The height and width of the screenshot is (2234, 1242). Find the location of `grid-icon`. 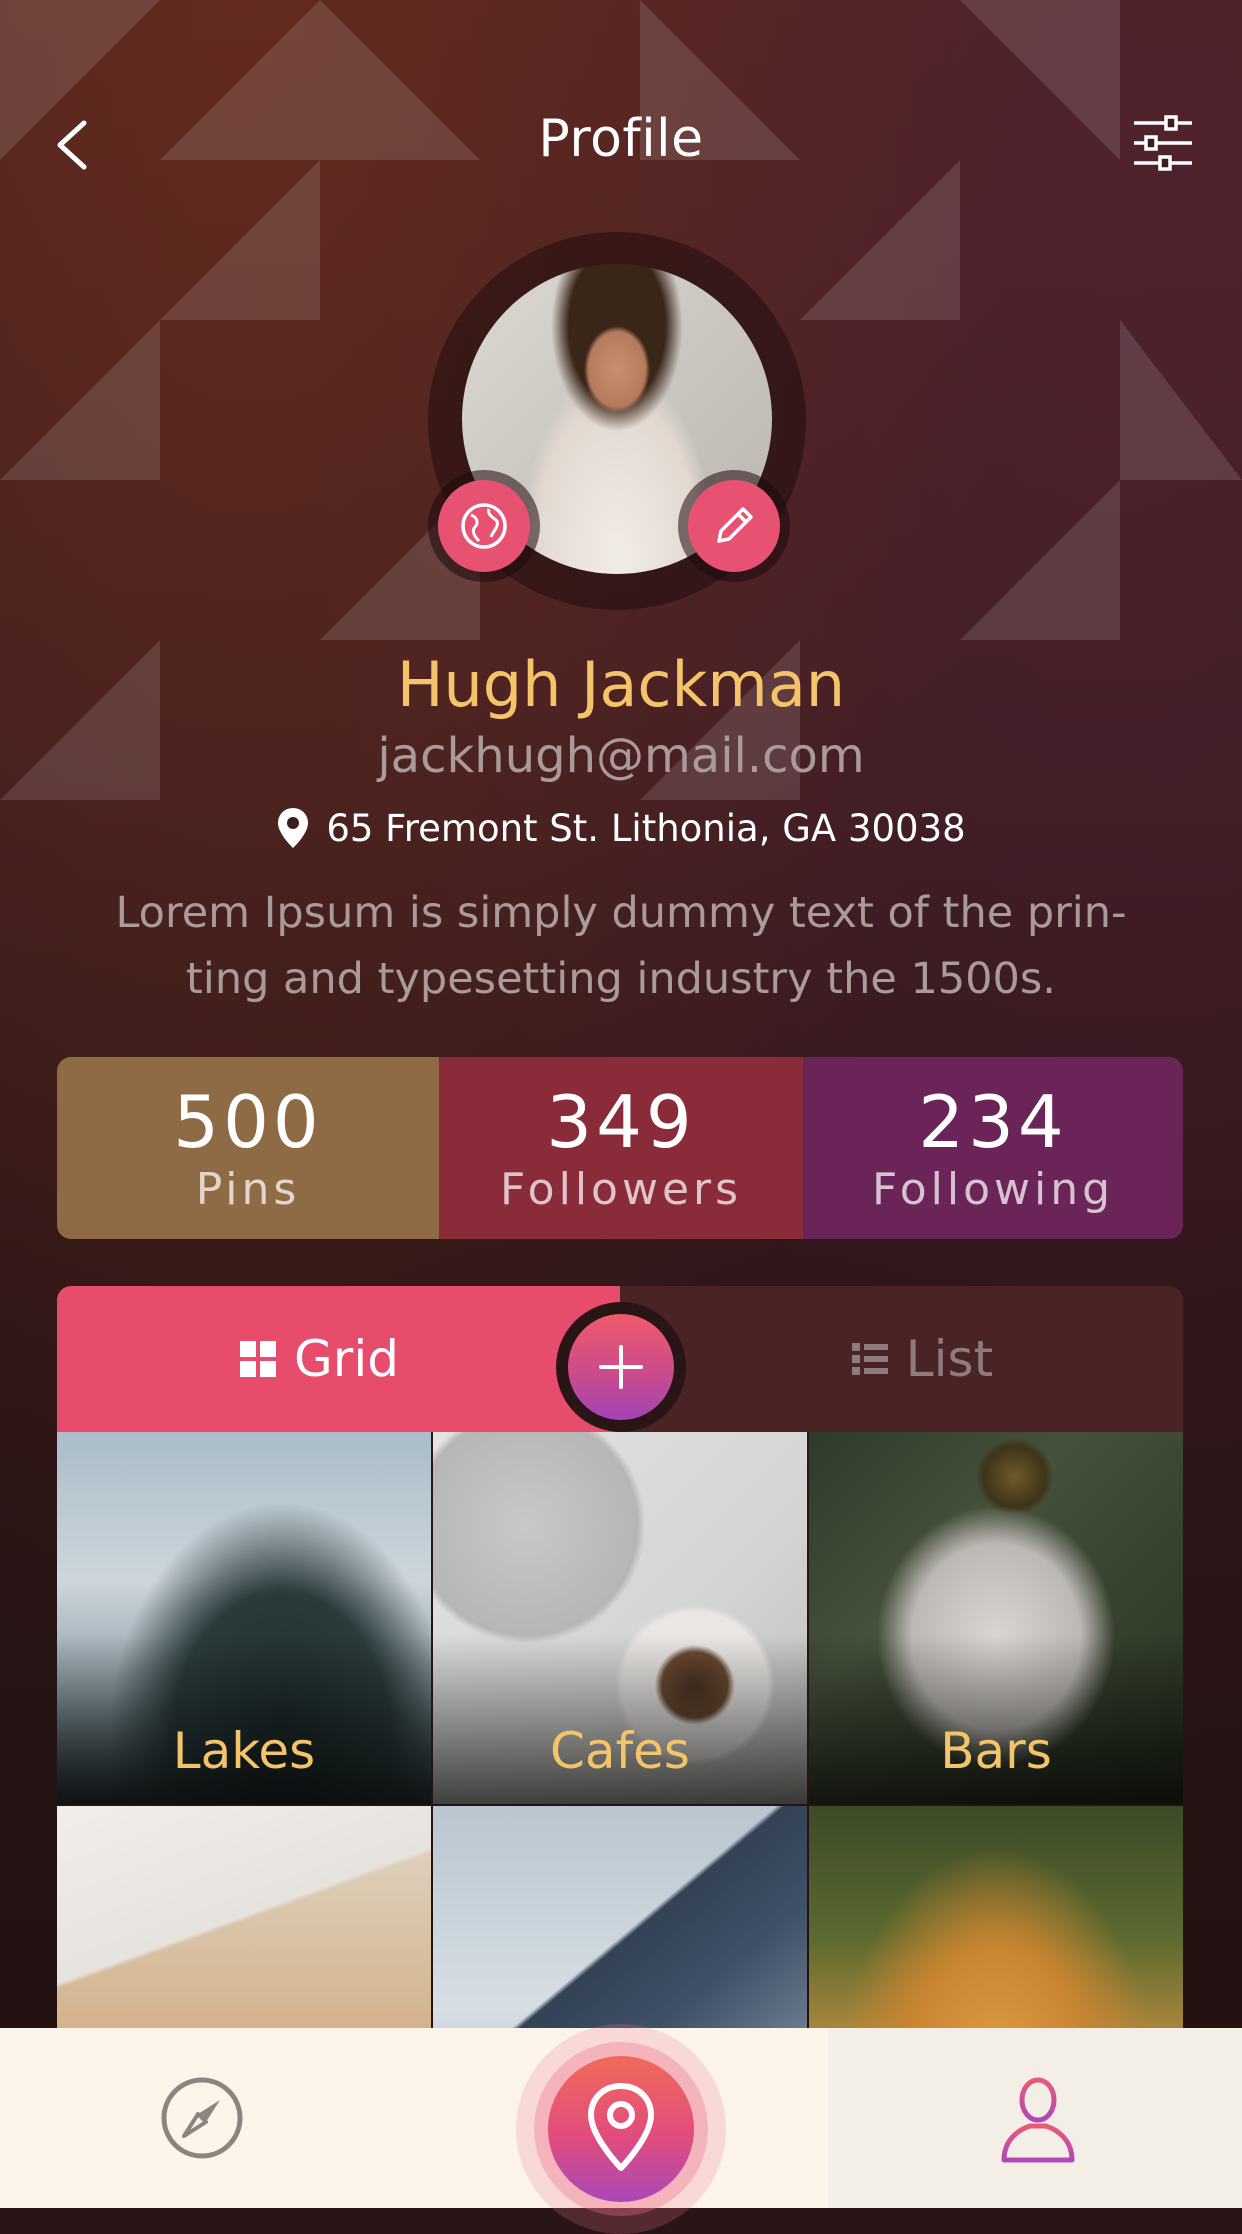

grid-icon is located at coordinates (258, 1359).